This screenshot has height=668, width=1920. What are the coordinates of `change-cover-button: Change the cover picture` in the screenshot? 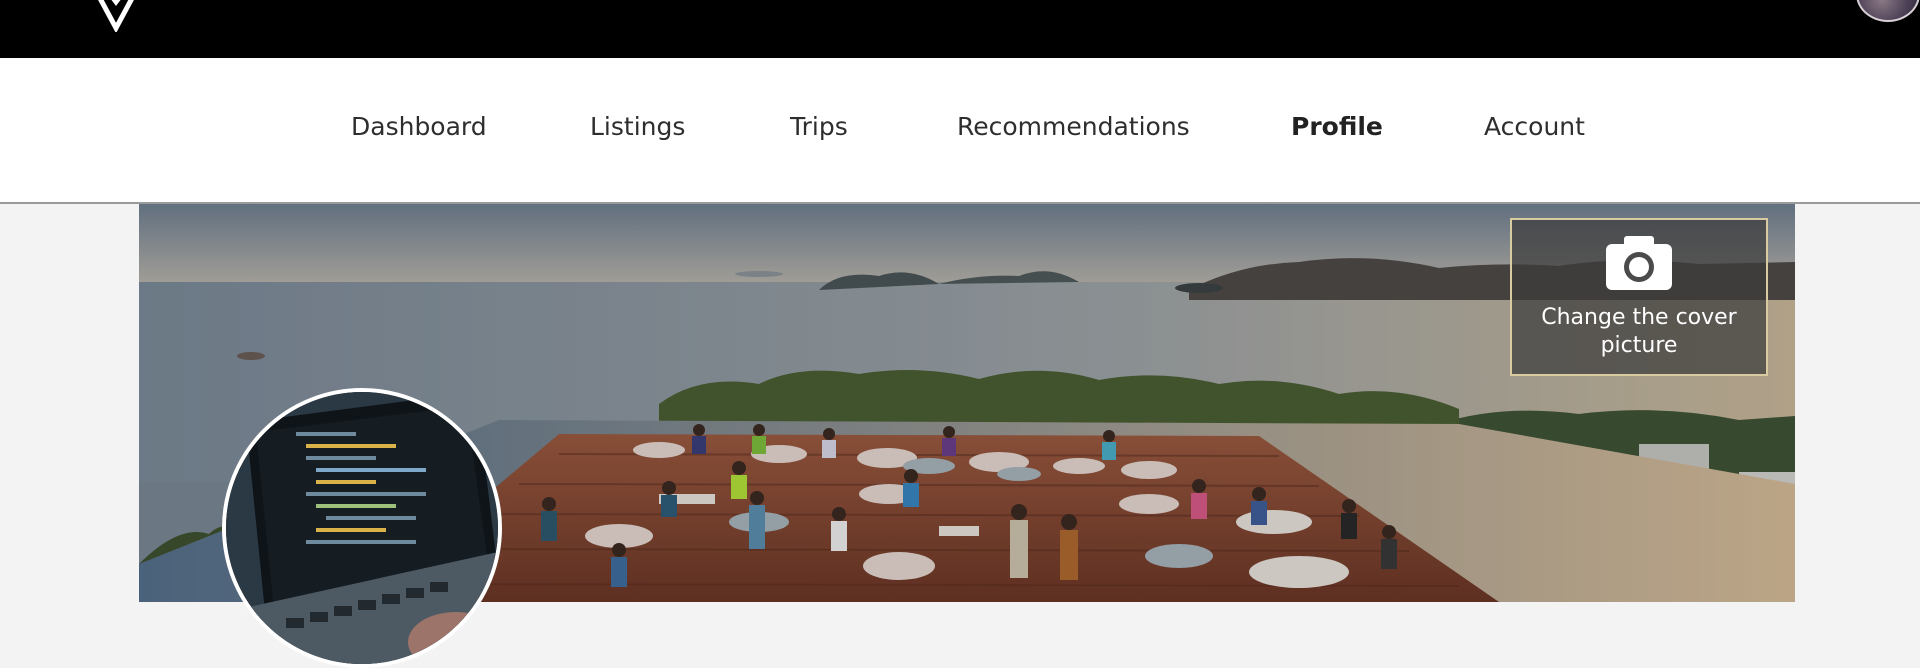 It's located at (1639, 297).